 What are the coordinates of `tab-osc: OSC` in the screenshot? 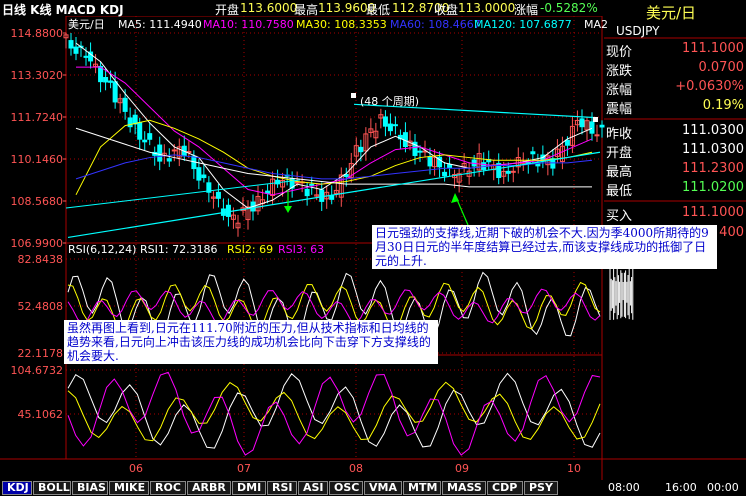 It's located at (346, 488).